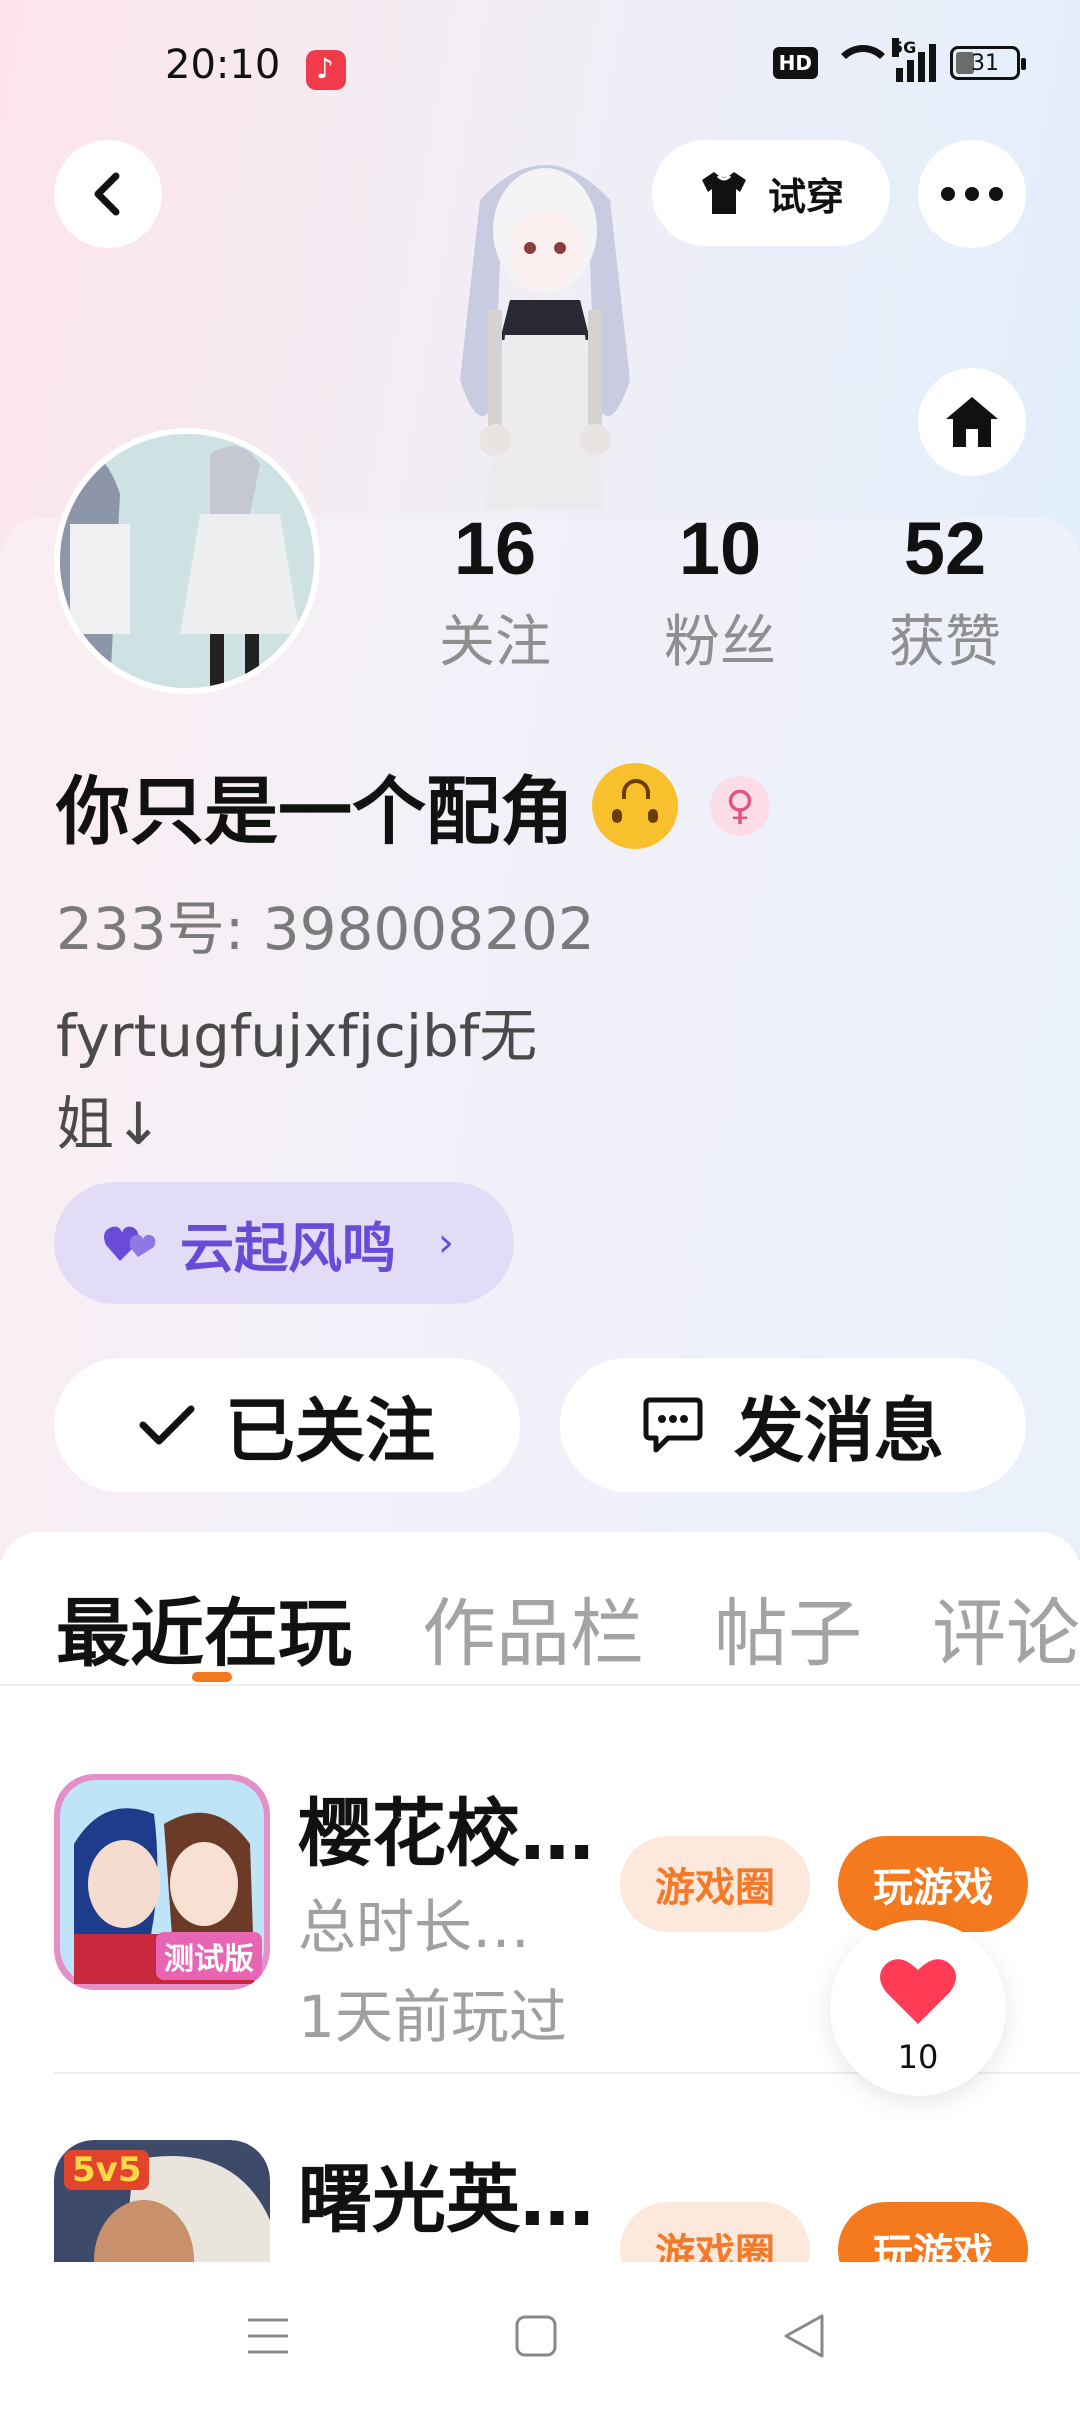 Image resolution: width=1080 pixels, height=2412 pixels. What do you see at coordinates (326, 70) in the screenshot?
I see `music-app-icon` at bounding box center [326, 70].